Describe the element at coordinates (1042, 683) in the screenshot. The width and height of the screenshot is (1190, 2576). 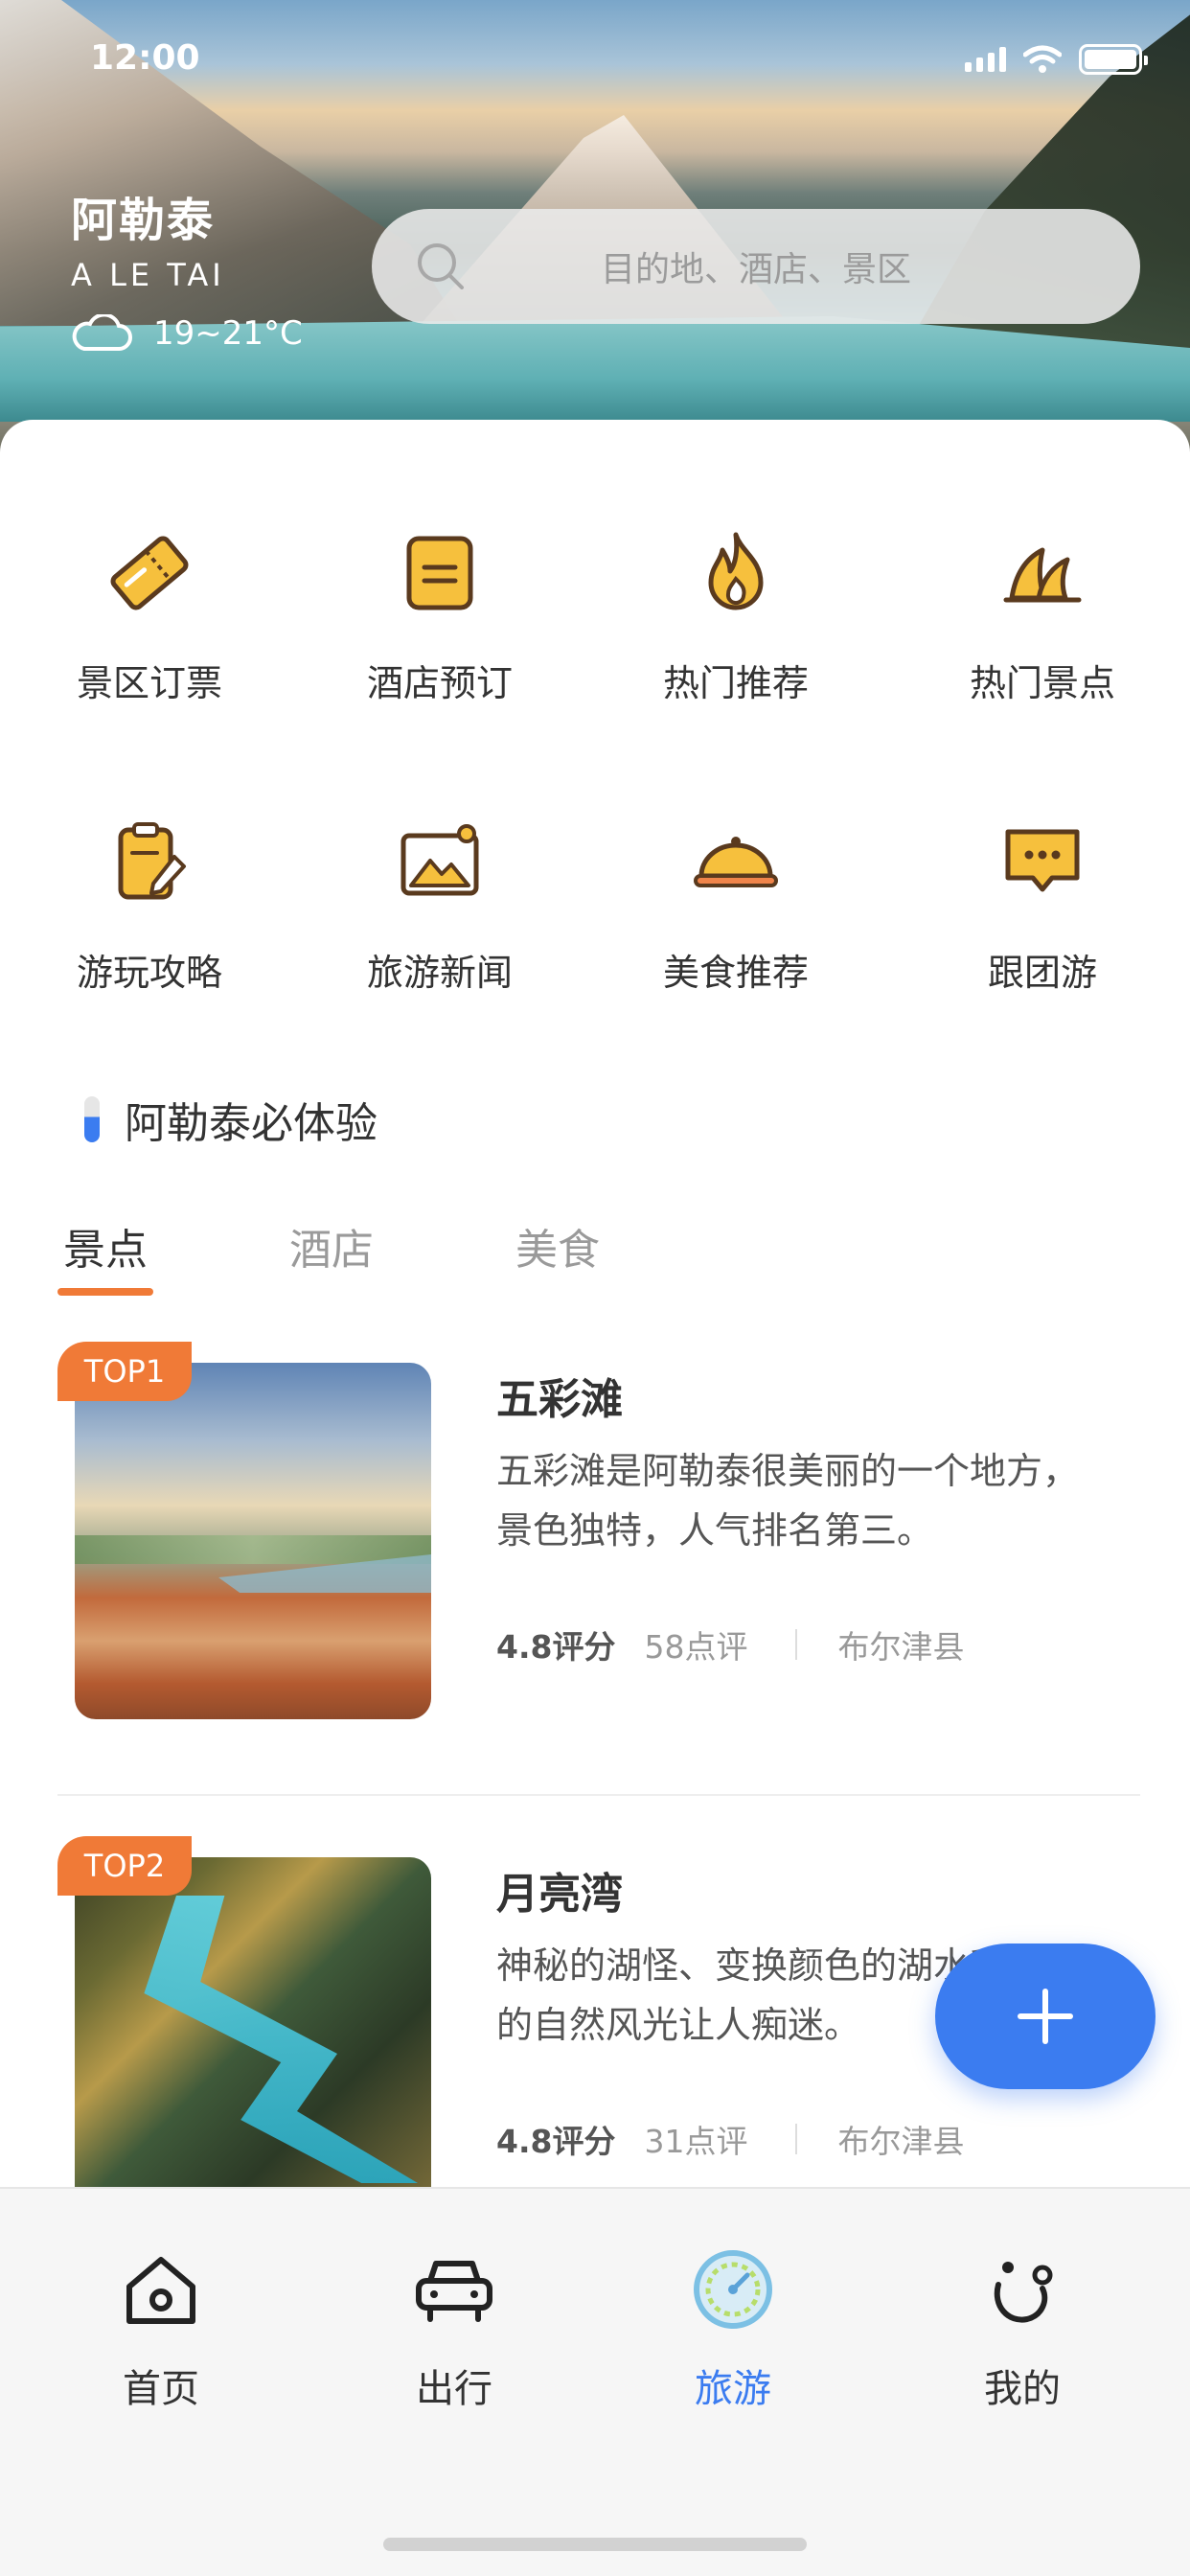
I see `shortcut-label: 热门景点` at that location.